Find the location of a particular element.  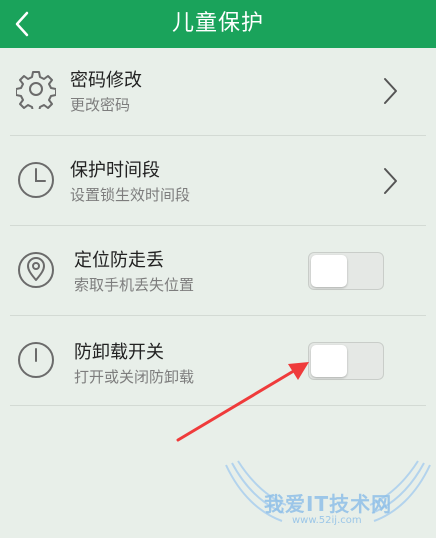

watermark-text: 我爱IT技术网 is located at coordinates (328, 504).